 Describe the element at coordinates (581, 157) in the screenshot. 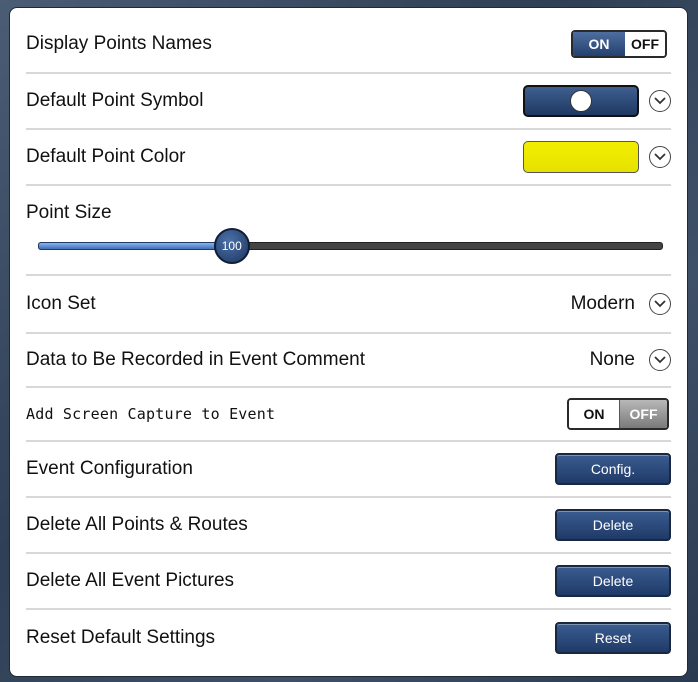

I see `point-color-swatch` at that location.